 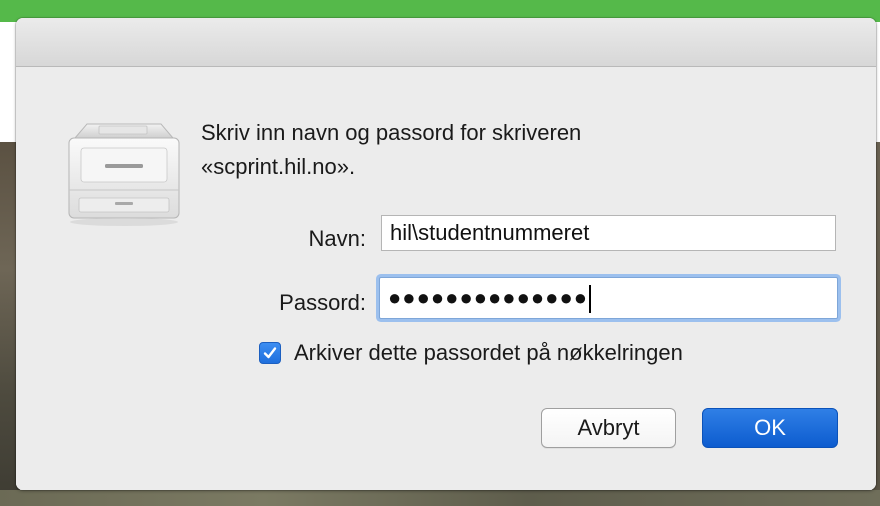 What do you see at coordinates (590, 299) in the screenshot?
I see `text-caret` at bounding box center [590, 299].